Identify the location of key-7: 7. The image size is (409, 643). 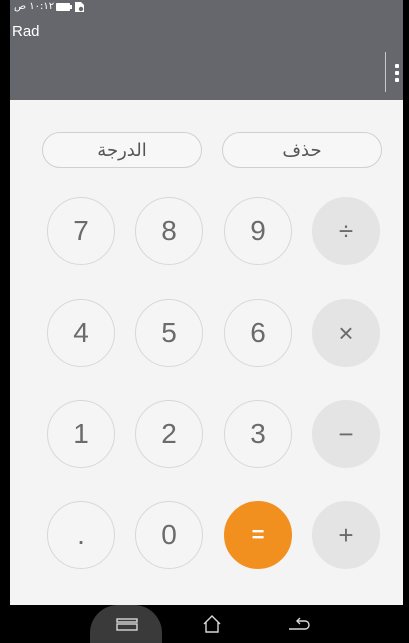
(81, 231).